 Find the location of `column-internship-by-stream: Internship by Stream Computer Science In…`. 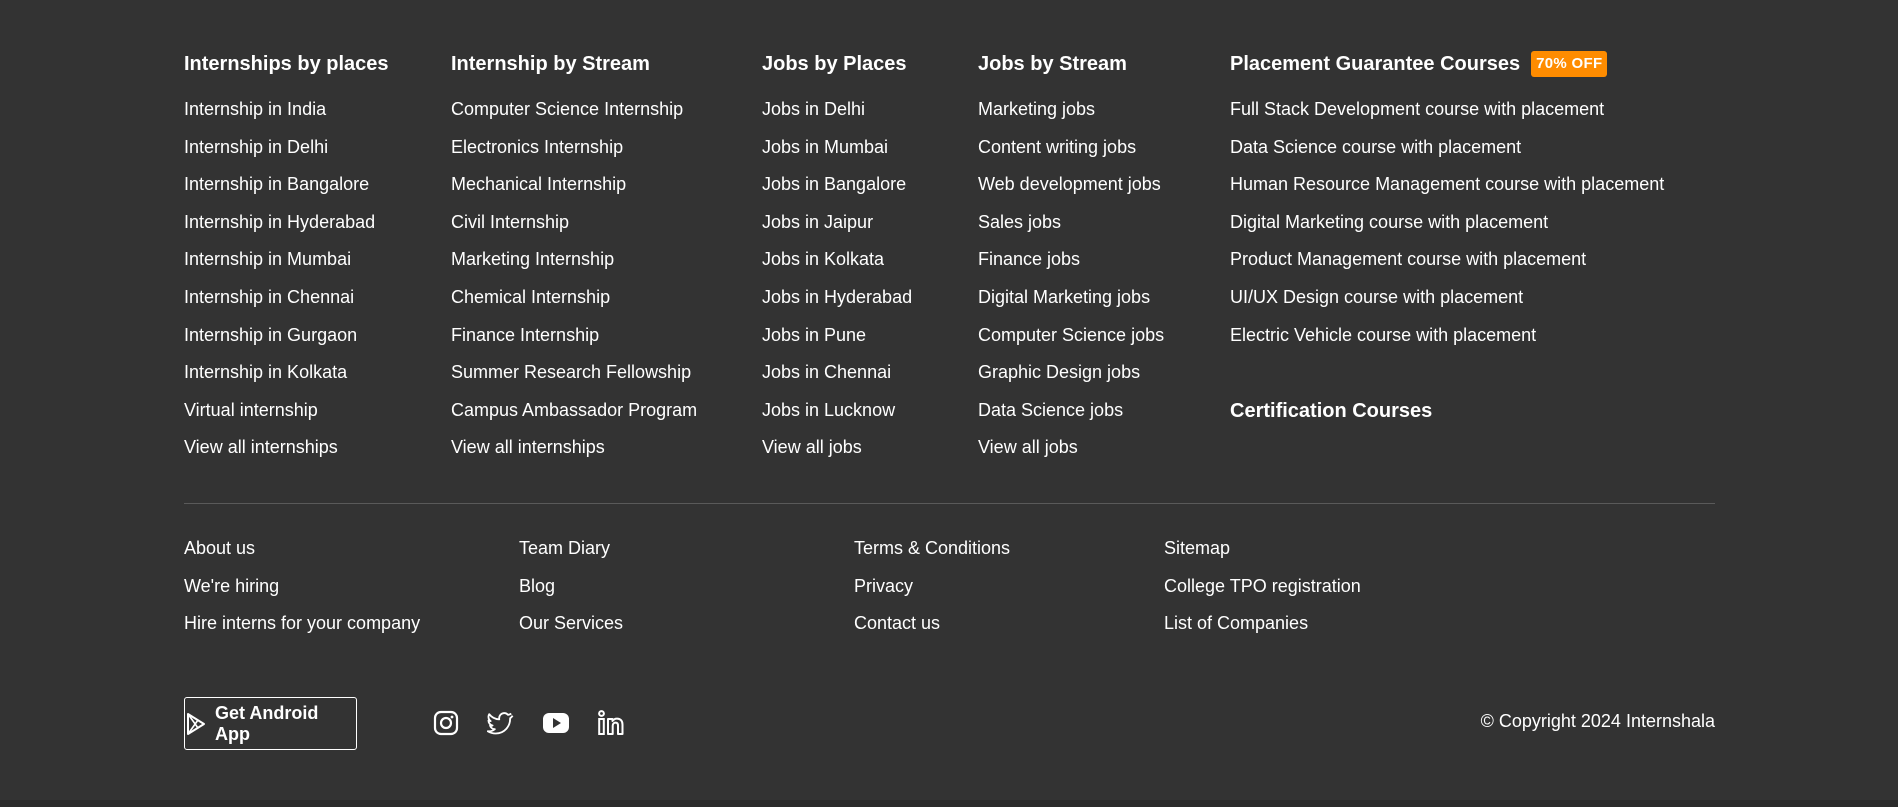

column-internship-by-stream: Internship by Stream Computer Science In… is located at coordinates (574, 261).